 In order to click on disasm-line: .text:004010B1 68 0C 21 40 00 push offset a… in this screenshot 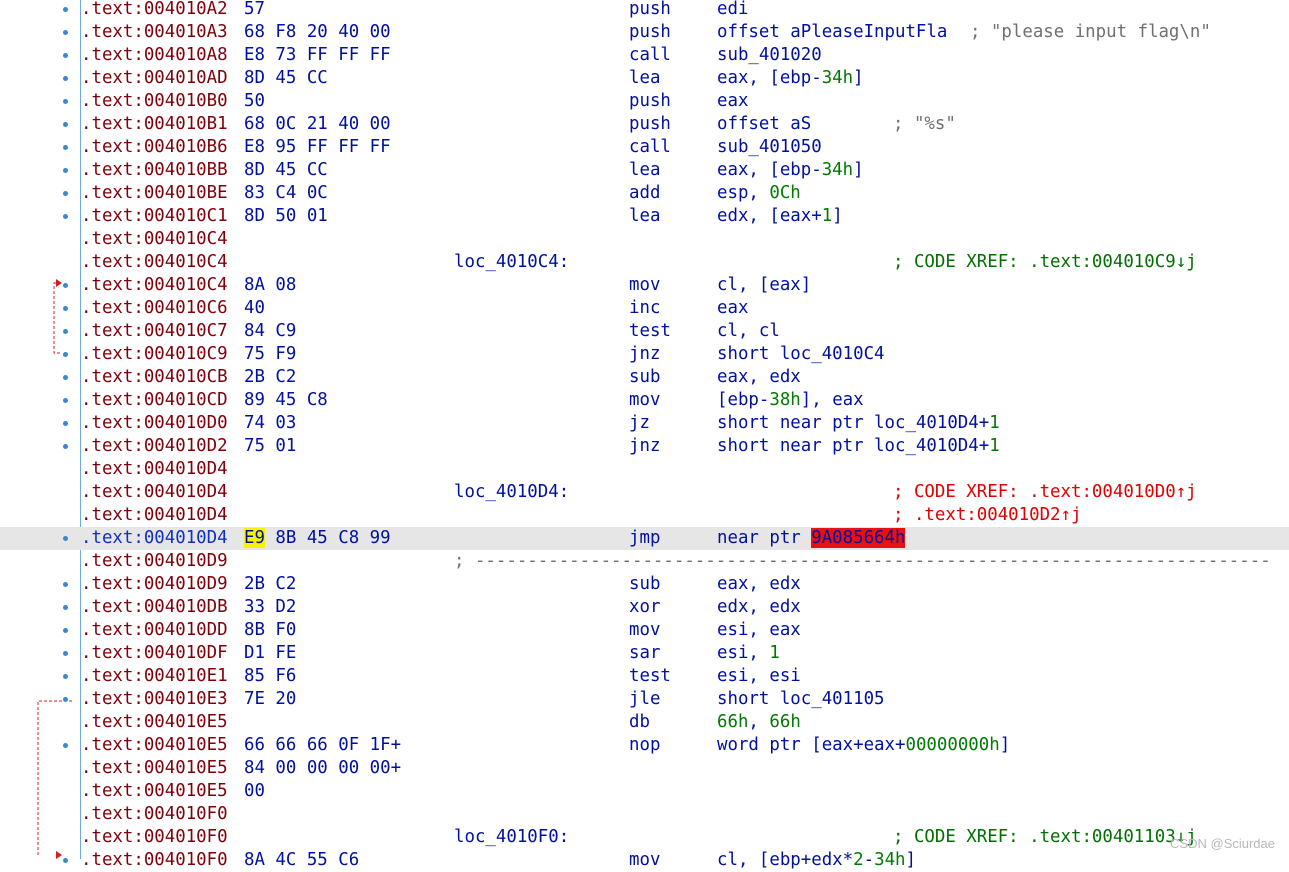, I will do `click(644, 124)`.